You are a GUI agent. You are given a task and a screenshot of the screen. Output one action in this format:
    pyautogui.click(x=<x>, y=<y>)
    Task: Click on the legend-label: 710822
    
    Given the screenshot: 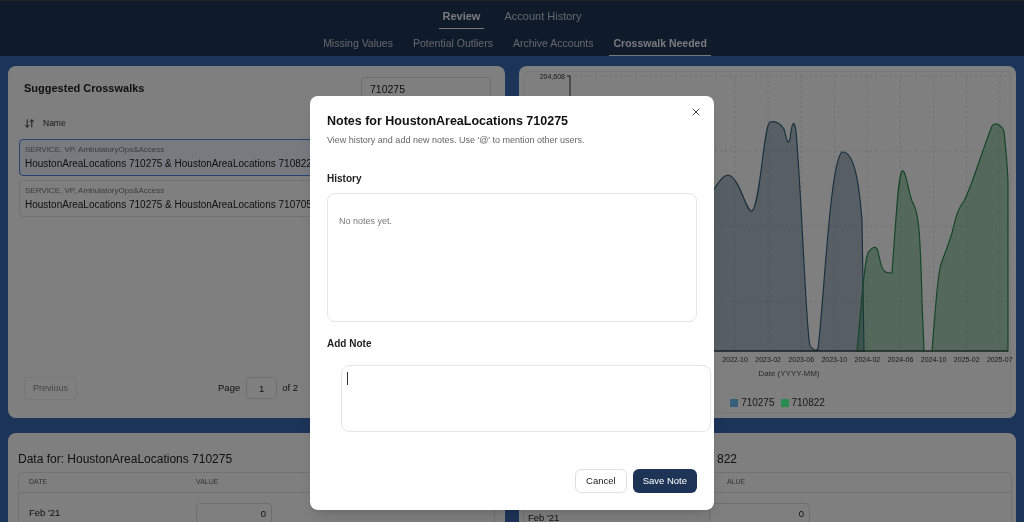 What is the action you would take?
    pyautogui.click(x=808, y=403)
    